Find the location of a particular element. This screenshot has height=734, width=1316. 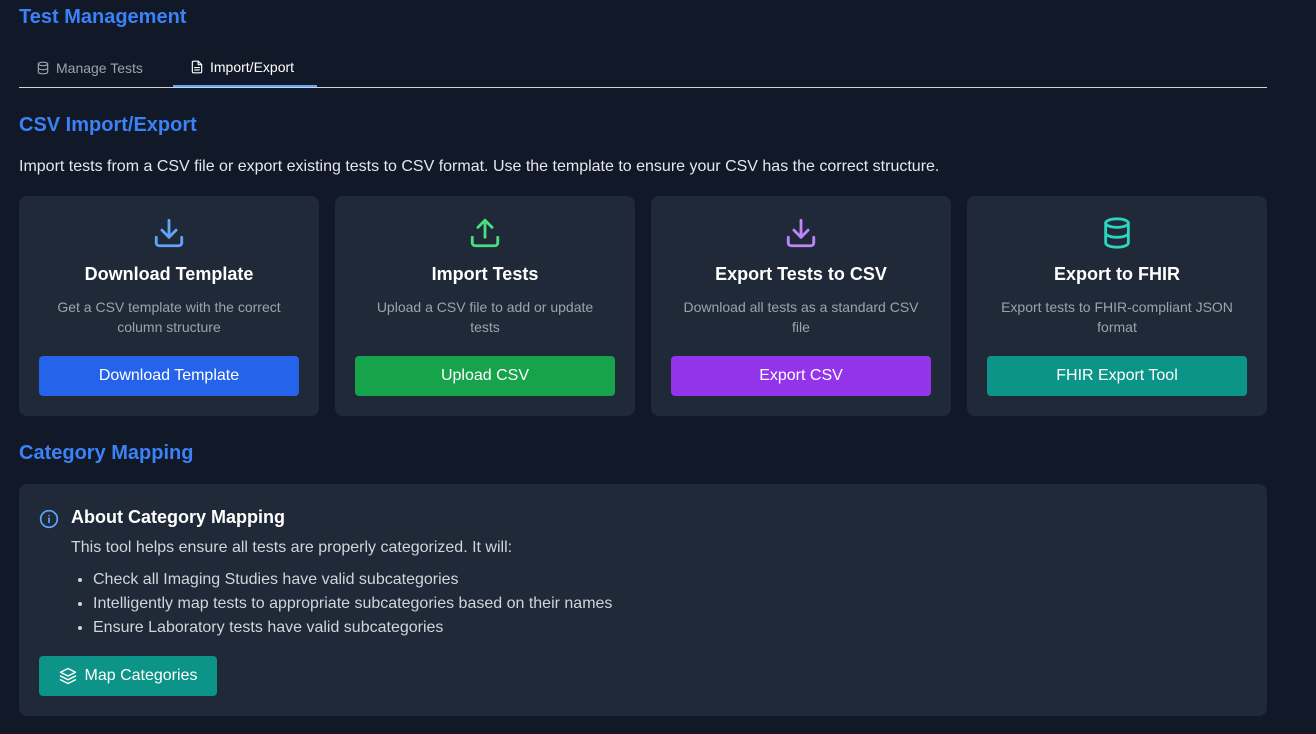

tab-label: Manage Tests is located at coordinates (99, 67).